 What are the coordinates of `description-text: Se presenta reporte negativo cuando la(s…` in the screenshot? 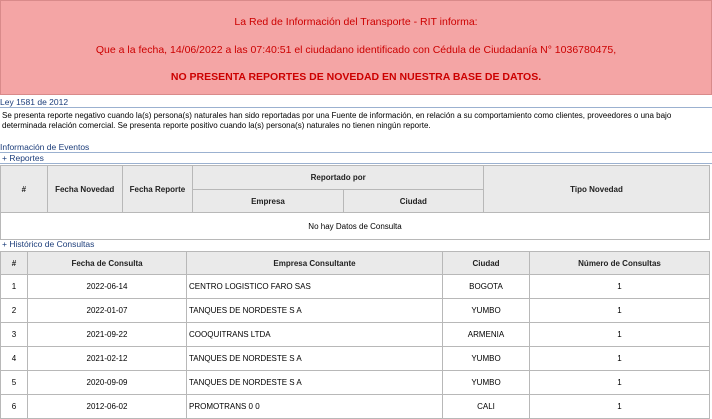 It's located at (337, 120).